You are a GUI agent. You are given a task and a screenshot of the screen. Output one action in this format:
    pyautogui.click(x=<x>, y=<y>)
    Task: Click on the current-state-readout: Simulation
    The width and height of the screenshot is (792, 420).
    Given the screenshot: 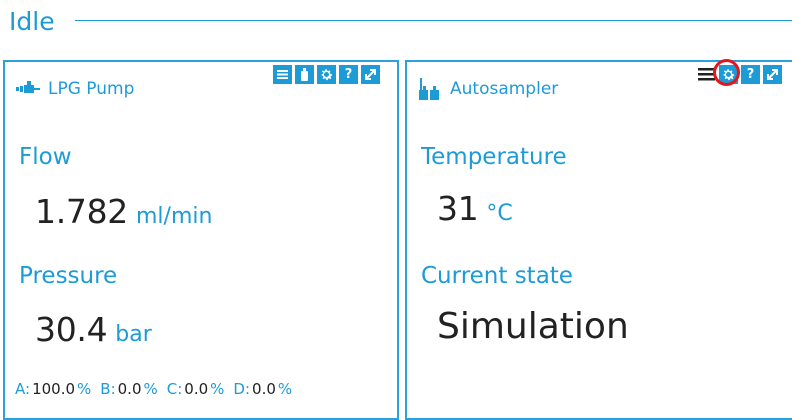 What is the action you would take?
    pyautogui.click(x=533, y=326)
    